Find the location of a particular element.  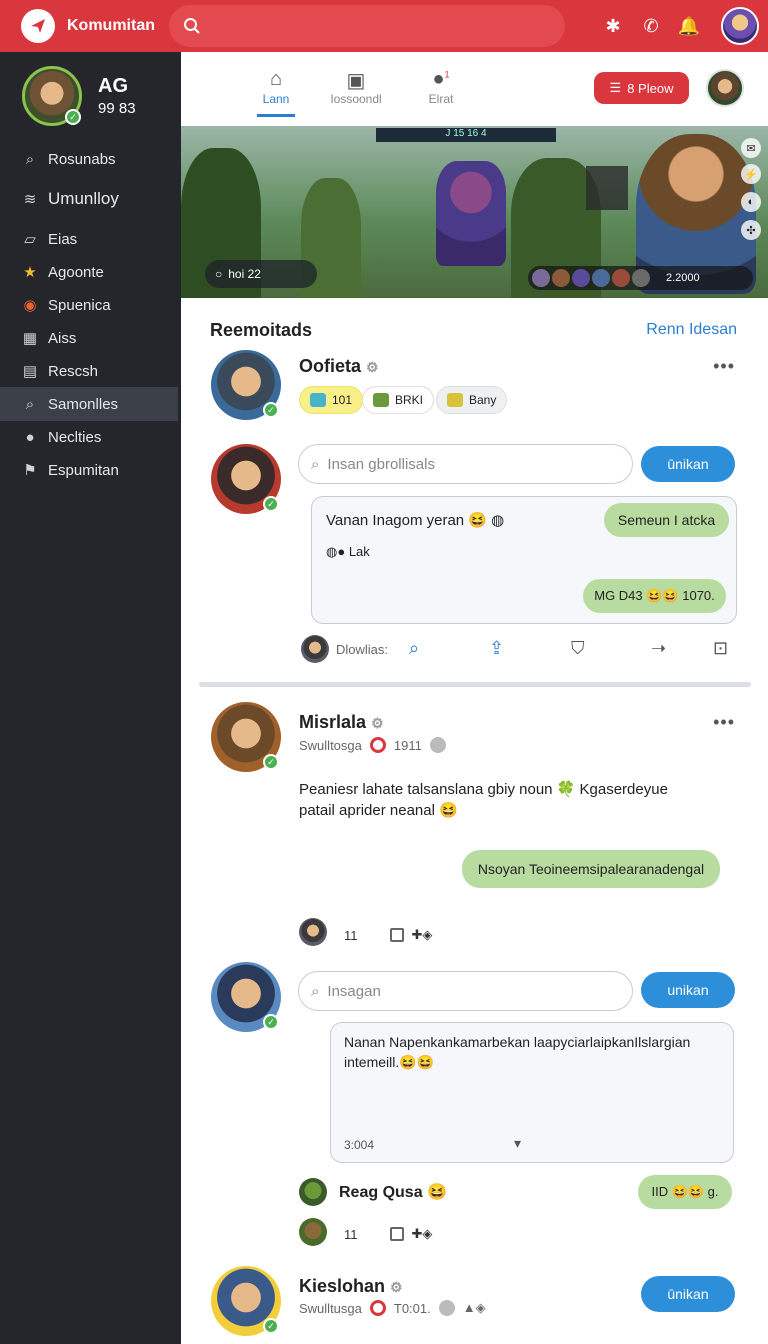

sidebar-item-eias: ▱ Eias is located at coordinates (90, 239).